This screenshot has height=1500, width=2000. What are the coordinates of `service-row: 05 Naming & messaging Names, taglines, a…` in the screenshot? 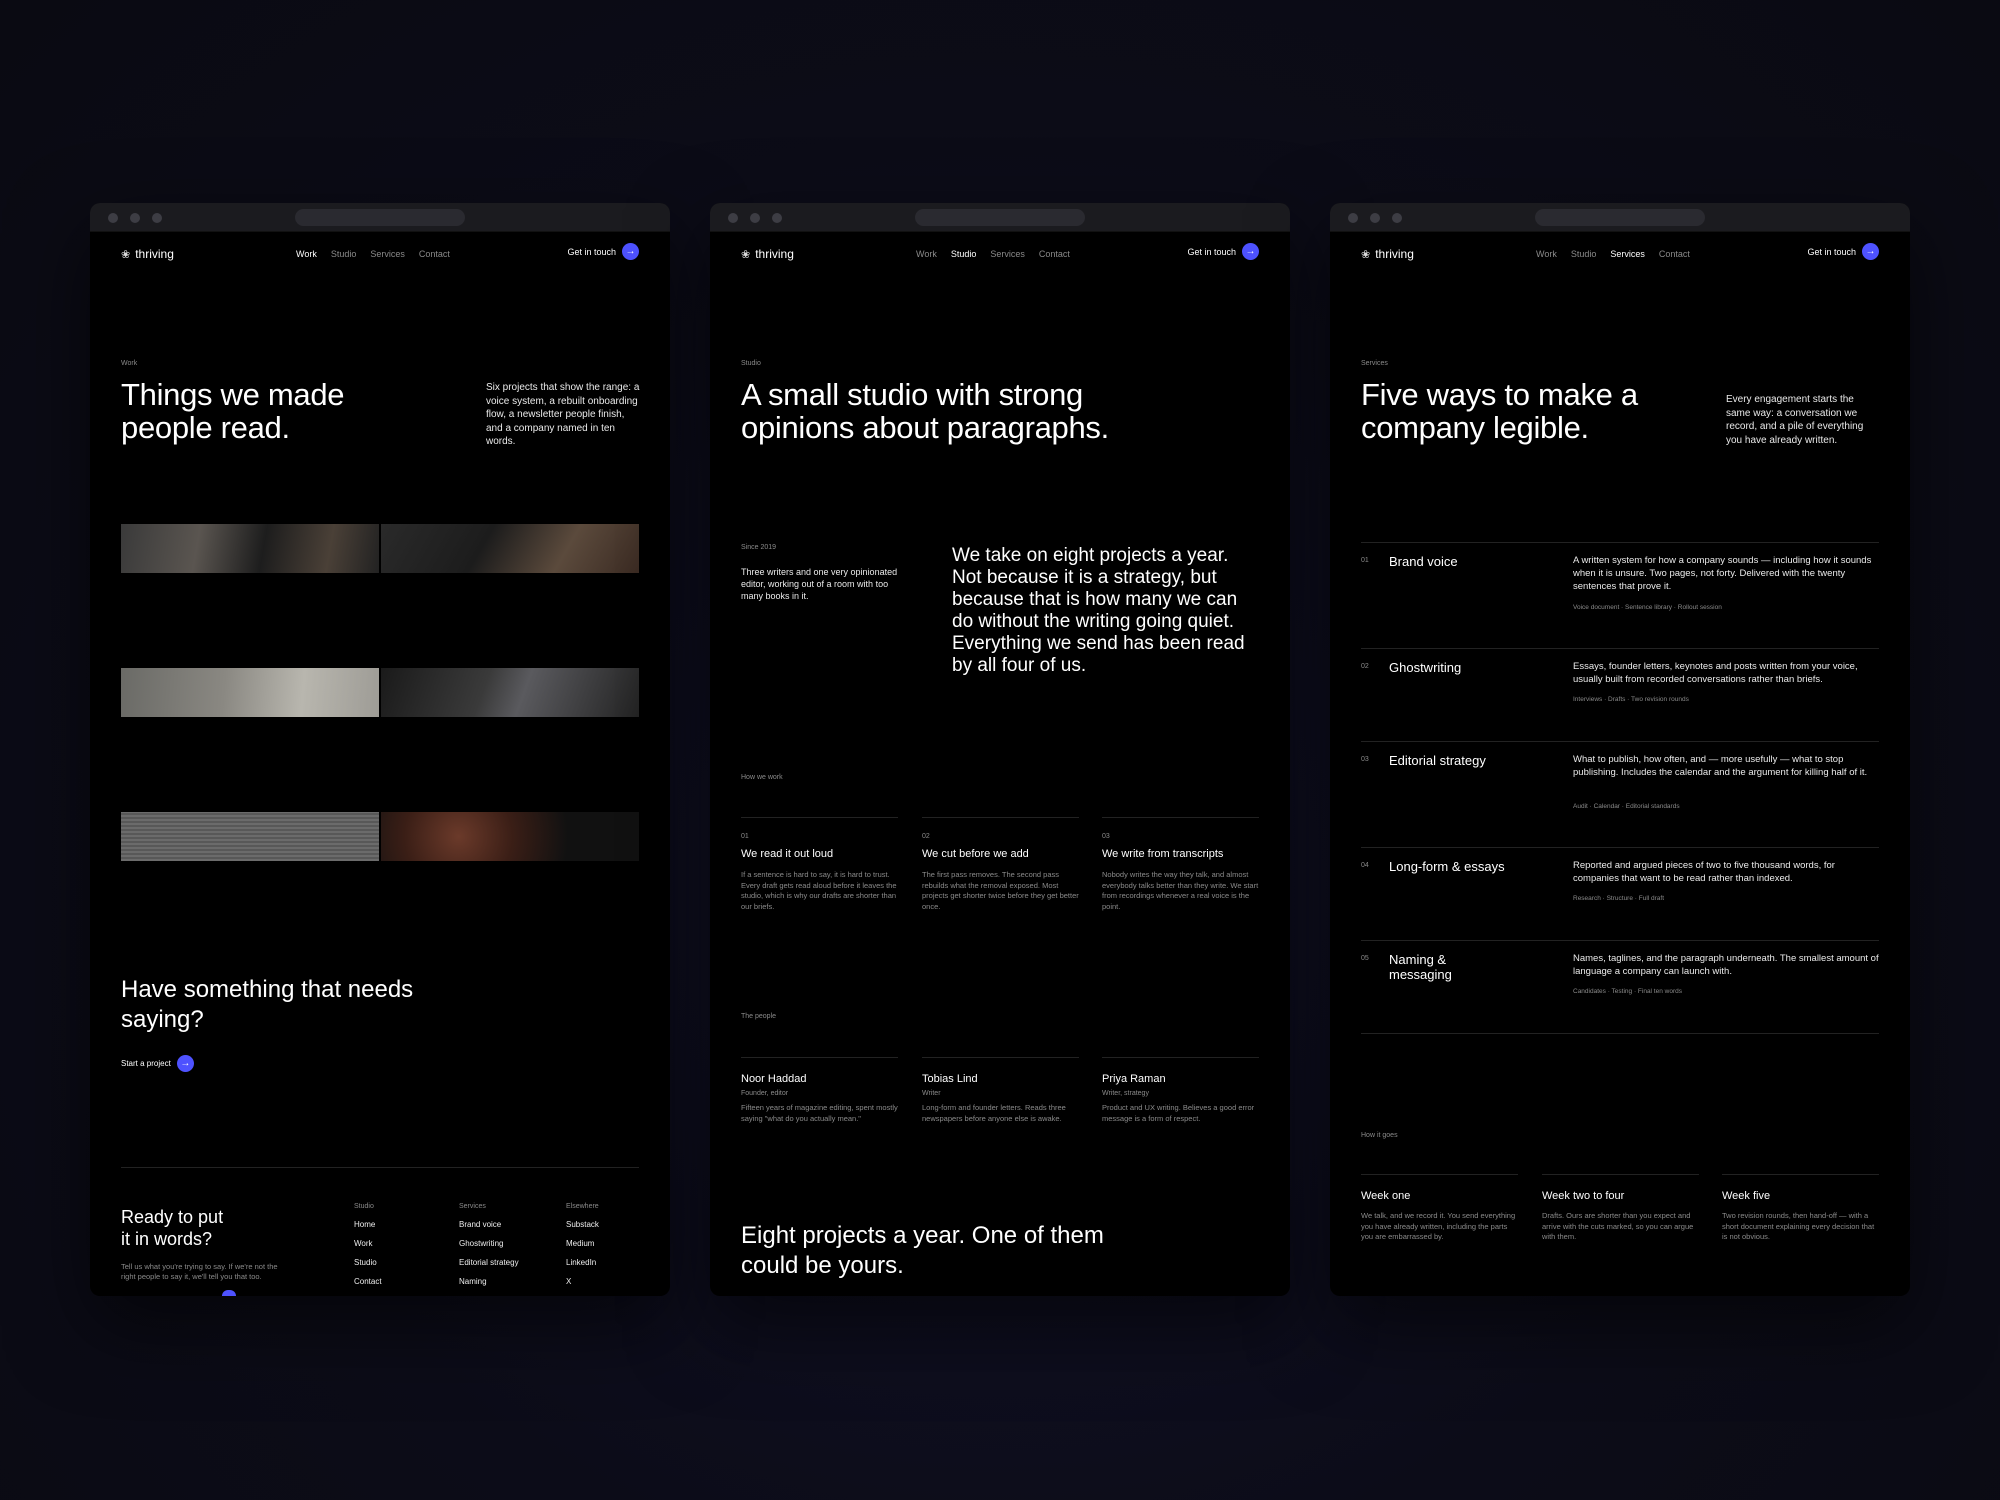 It's located at (1620, 992).